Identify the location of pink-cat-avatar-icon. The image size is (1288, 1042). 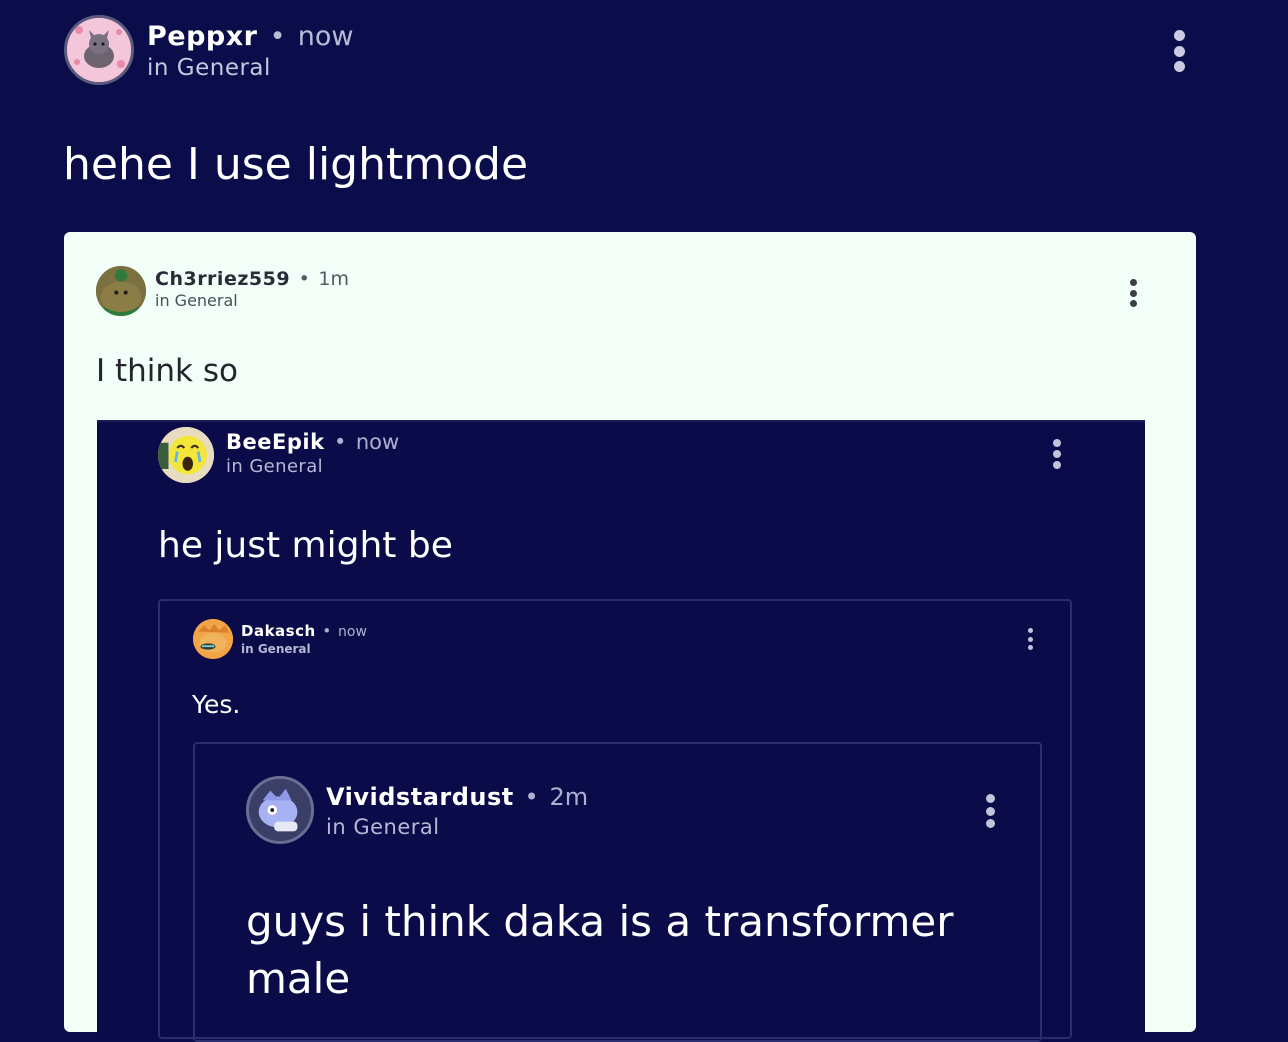
(99, 50).